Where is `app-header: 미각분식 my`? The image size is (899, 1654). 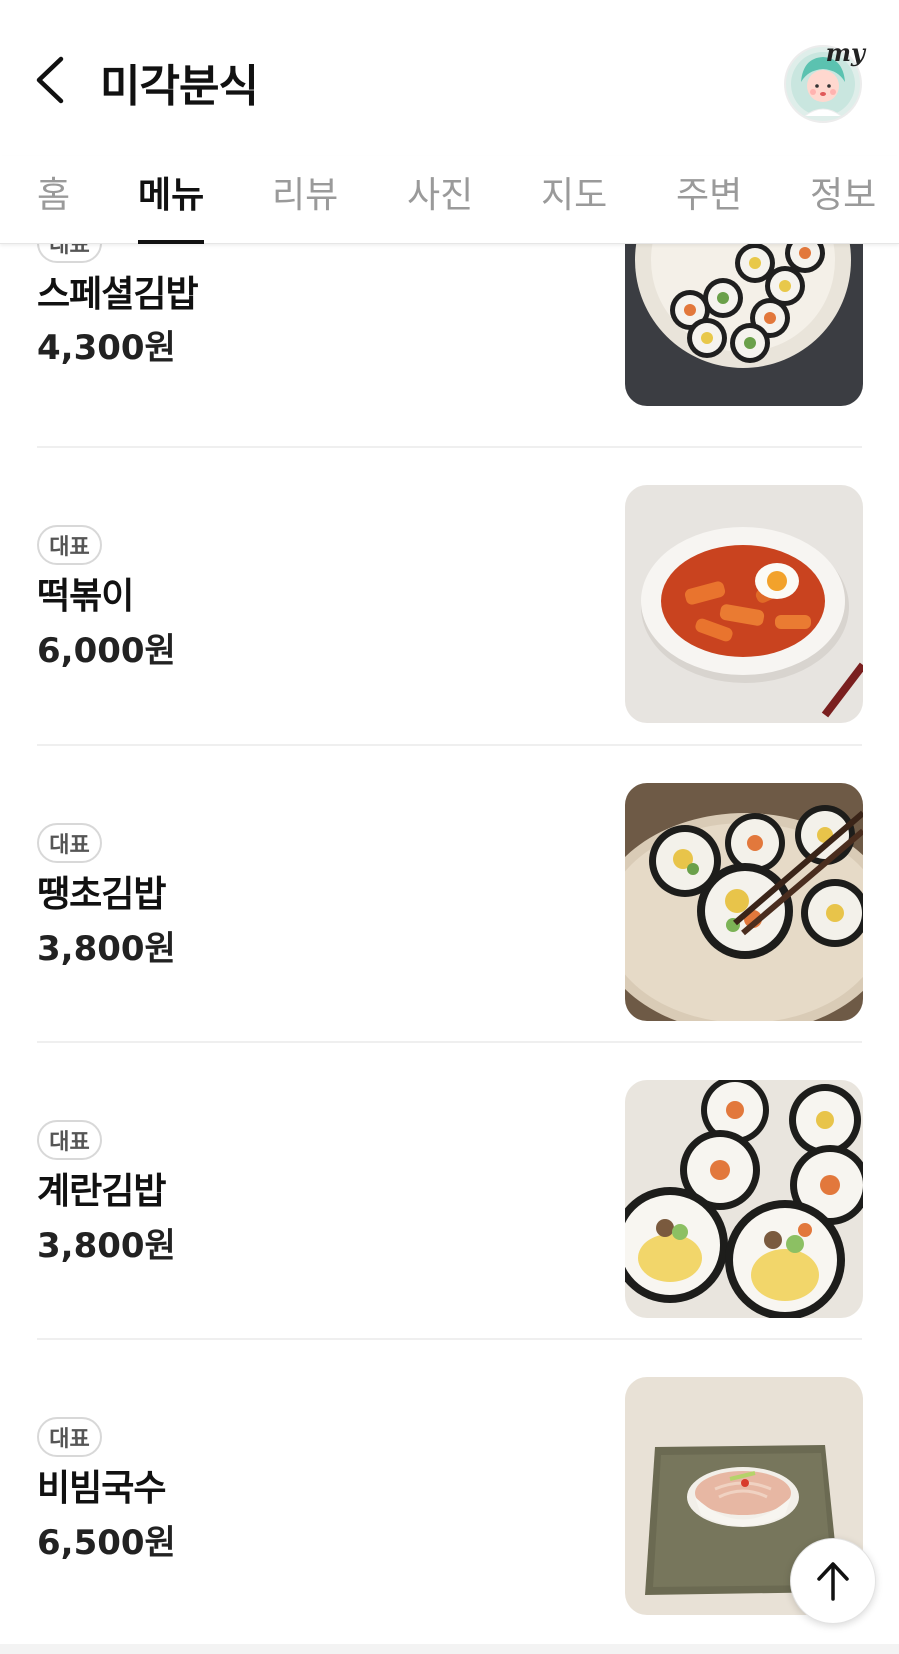
app-header: 미각분식 my is located at coordinates (449, 78).